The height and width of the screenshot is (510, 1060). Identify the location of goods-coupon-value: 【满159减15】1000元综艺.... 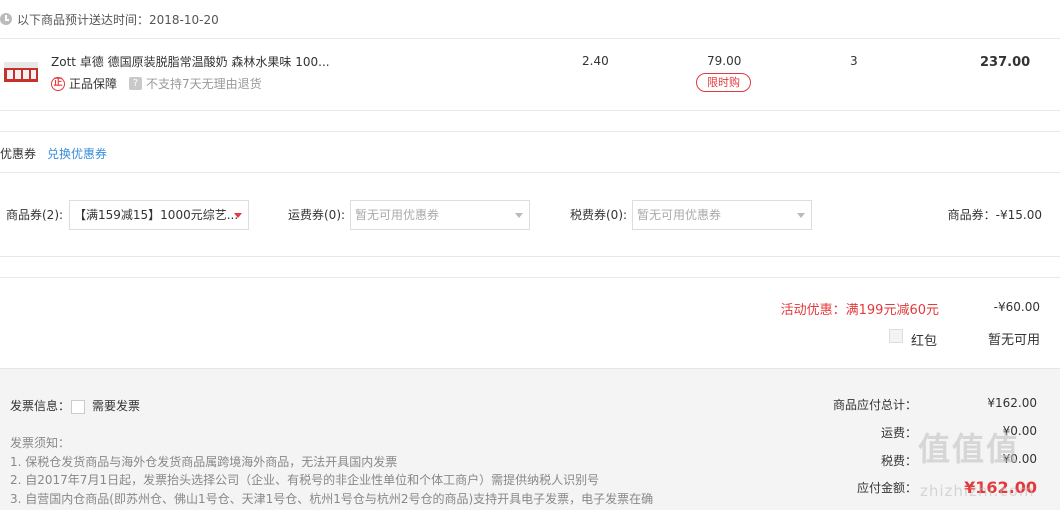
(156, 215).